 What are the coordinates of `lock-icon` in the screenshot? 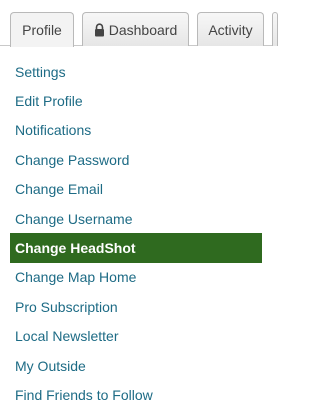 It's located at (99, 29).